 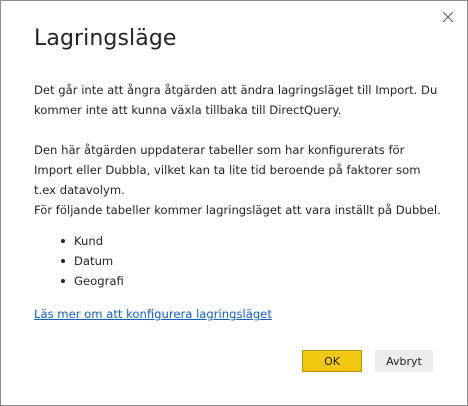 I want to click on list-item: Datum, so click(x=92, y=261).